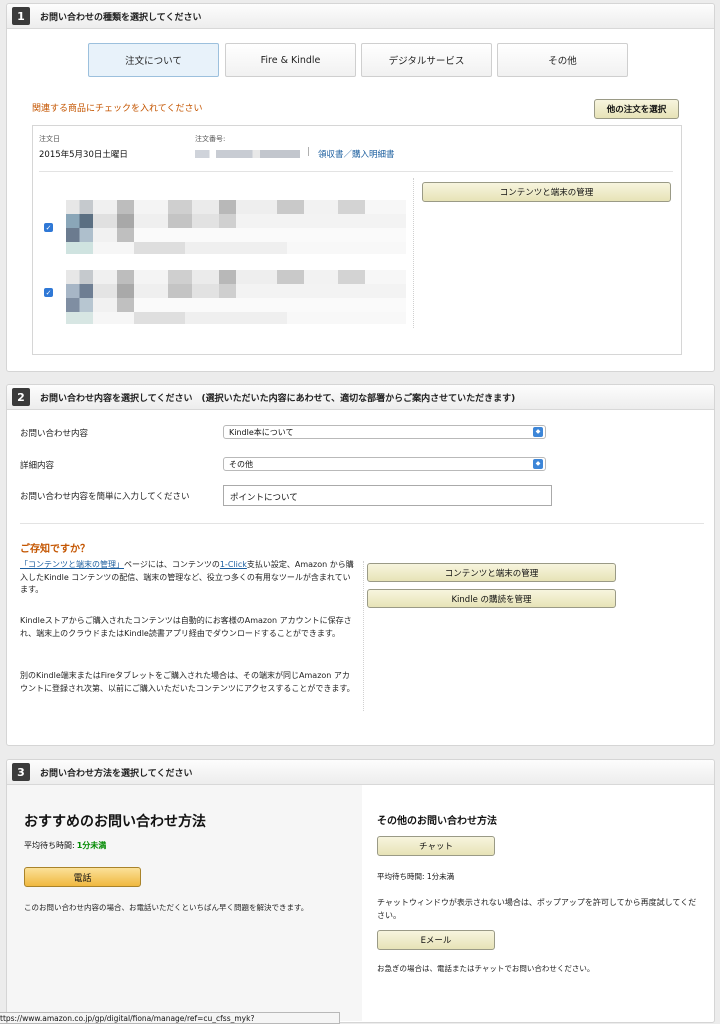  I want to click on did-you-know-title: ご存知ですか？, so click(55, 549).